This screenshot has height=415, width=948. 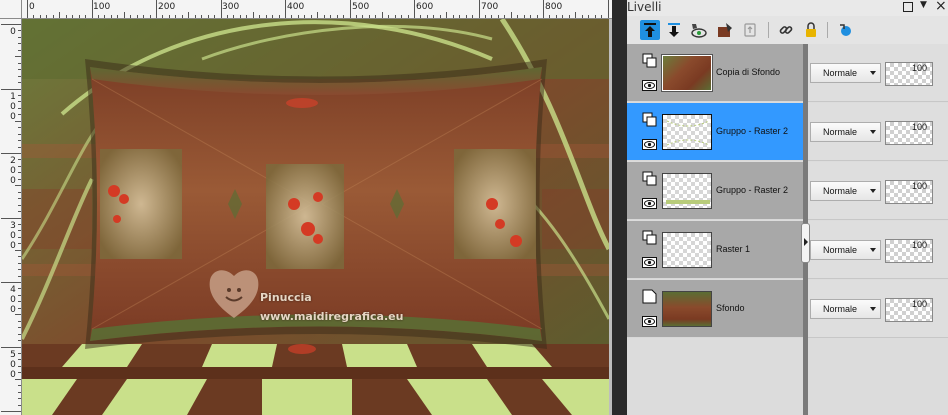 What do you see at coordinates (750, 30) in the screenshot?
I see `duplicate-layer-icon` at bounding box center [750, 30].